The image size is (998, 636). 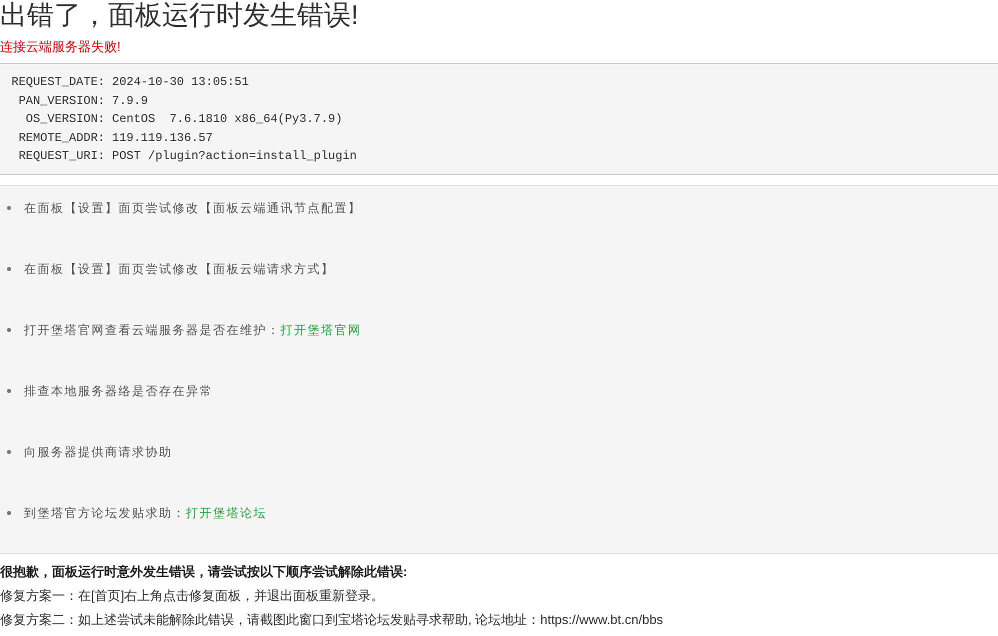 What do you see at coordinates (226, 513) in the screenshot?
I see `link: 打开堡塔论坛` at bounding box center [226, 513].